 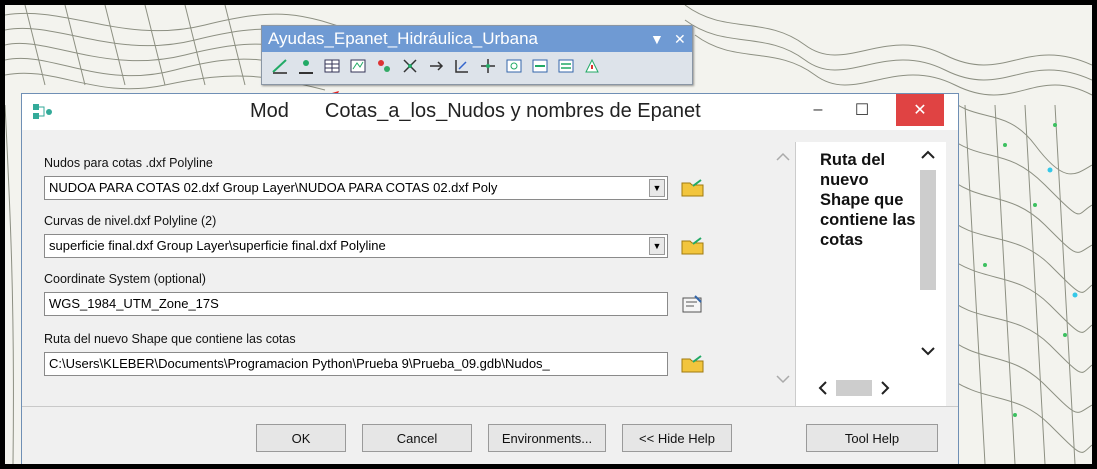 I want to click on toolbar-window: Ayudas_Epanet_Hidráulica_Urbana ▼ ✕, so click(x=477, y=55).